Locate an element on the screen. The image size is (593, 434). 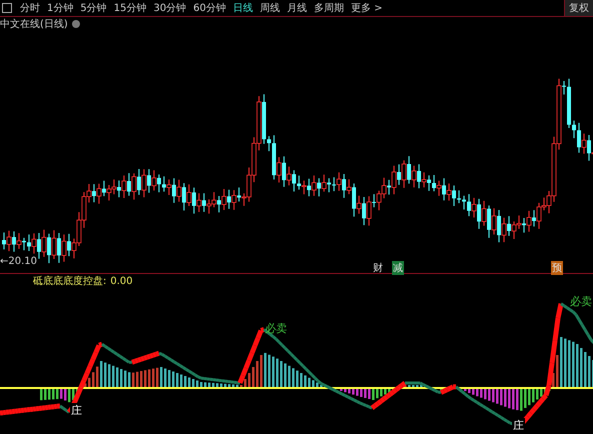
chart-title: 中文在线(日线) is located at coordinates (34, 24).